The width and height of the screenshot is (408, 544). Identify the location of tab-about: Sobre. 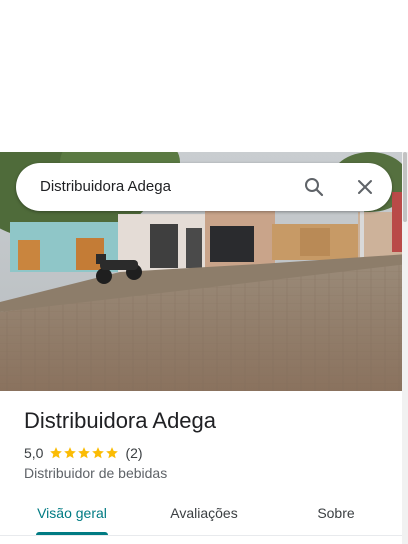
(336, 518).